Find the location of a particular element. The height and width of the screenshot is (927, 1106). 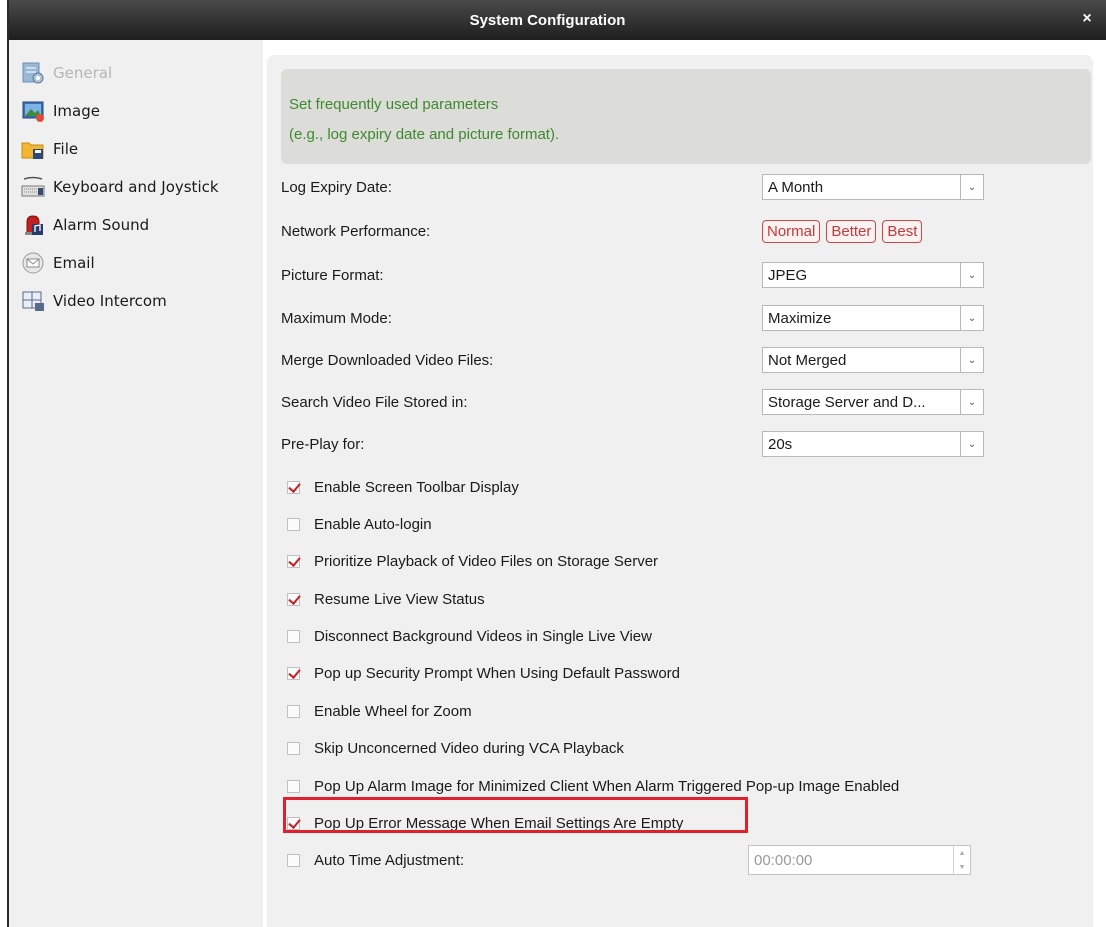

title-bar: System Configuration × is located at coordinates (557, 20).